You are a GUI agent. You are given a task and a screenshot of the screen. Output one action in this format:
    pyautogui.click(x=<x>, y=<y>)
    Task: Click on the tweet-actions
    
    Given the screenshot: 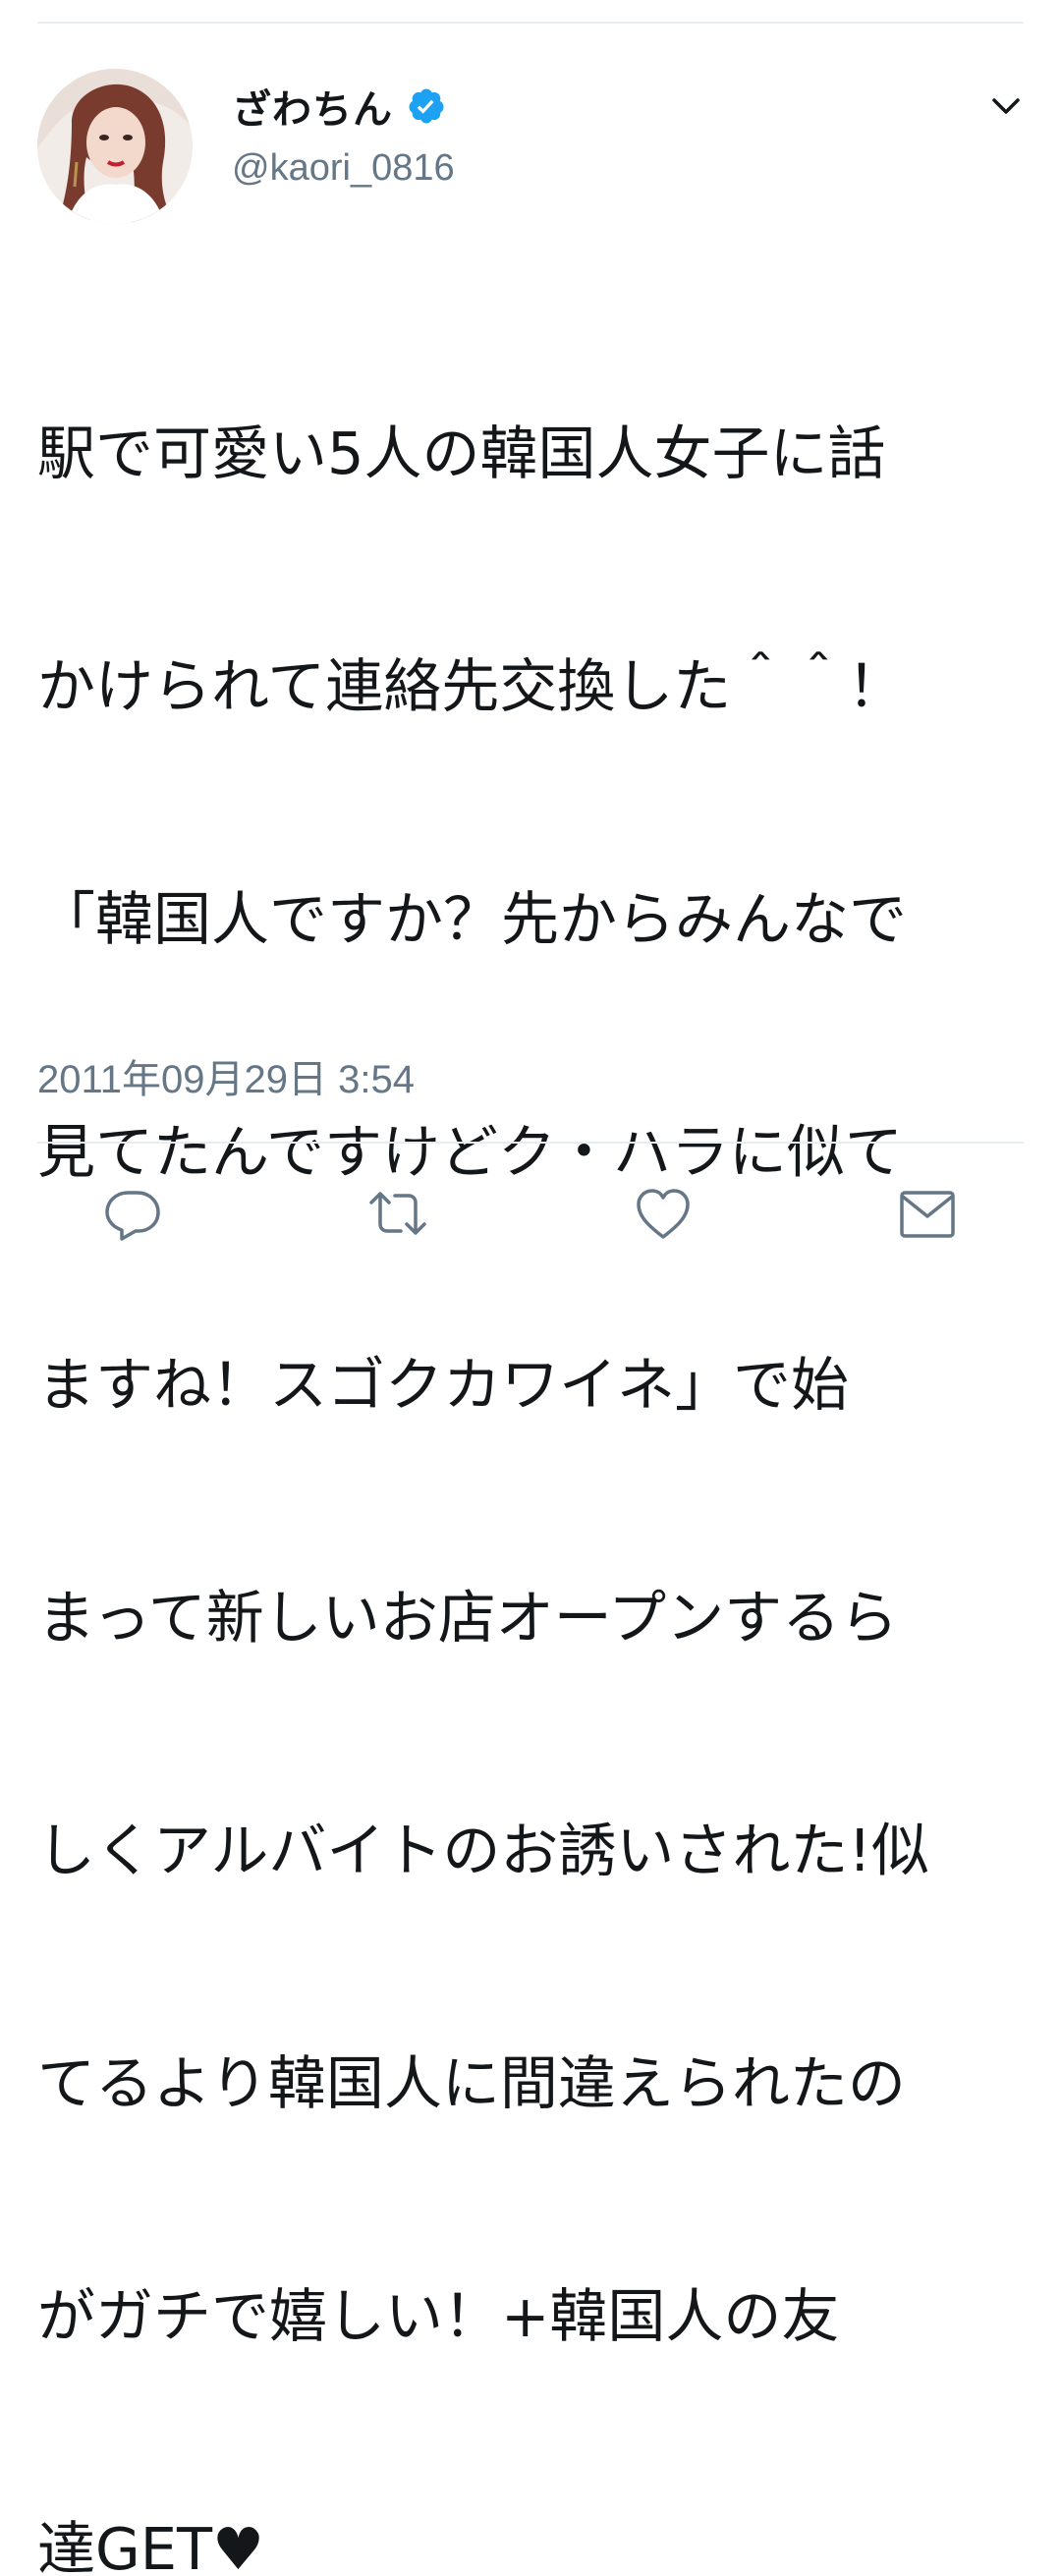 What is the action you would take?
    pyautogui.click(x=530, y=1218)
    